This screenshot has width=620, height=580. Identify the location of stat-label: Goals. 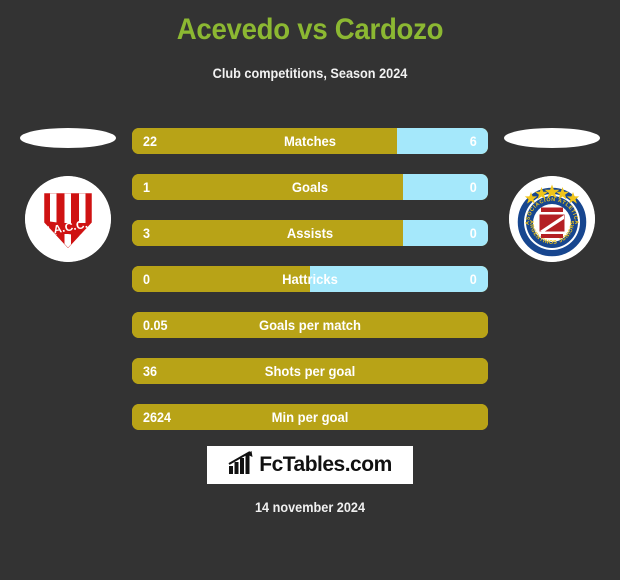
(310, 187).